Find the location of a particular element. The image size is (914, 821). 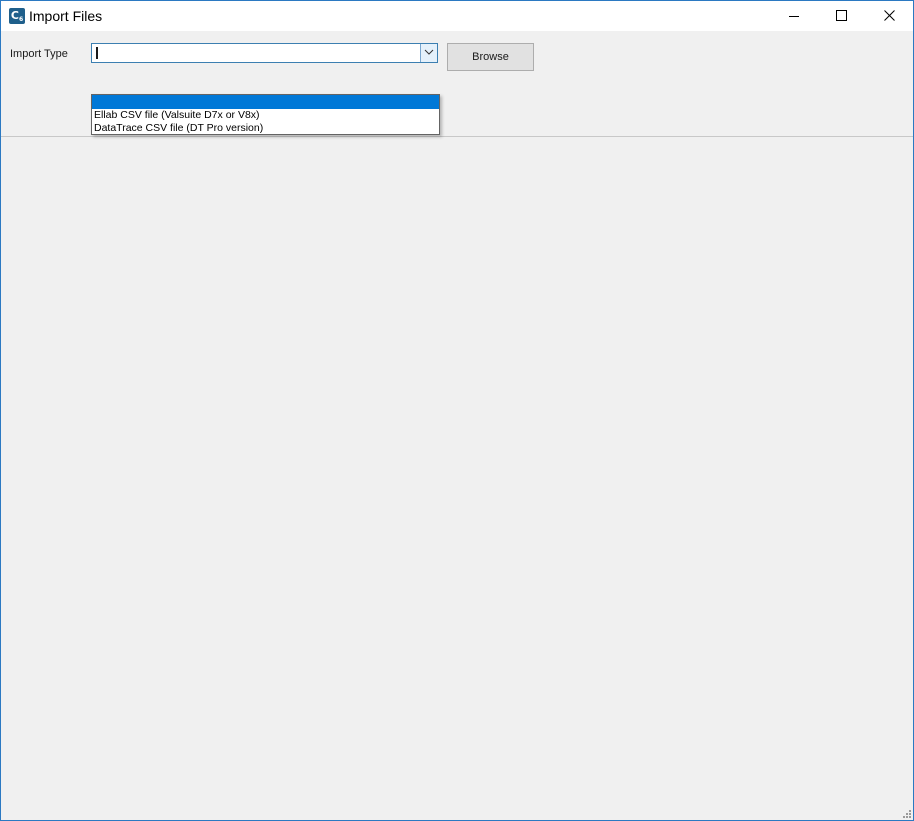

dropdown-option-empty is located at coordinates (265, 102).